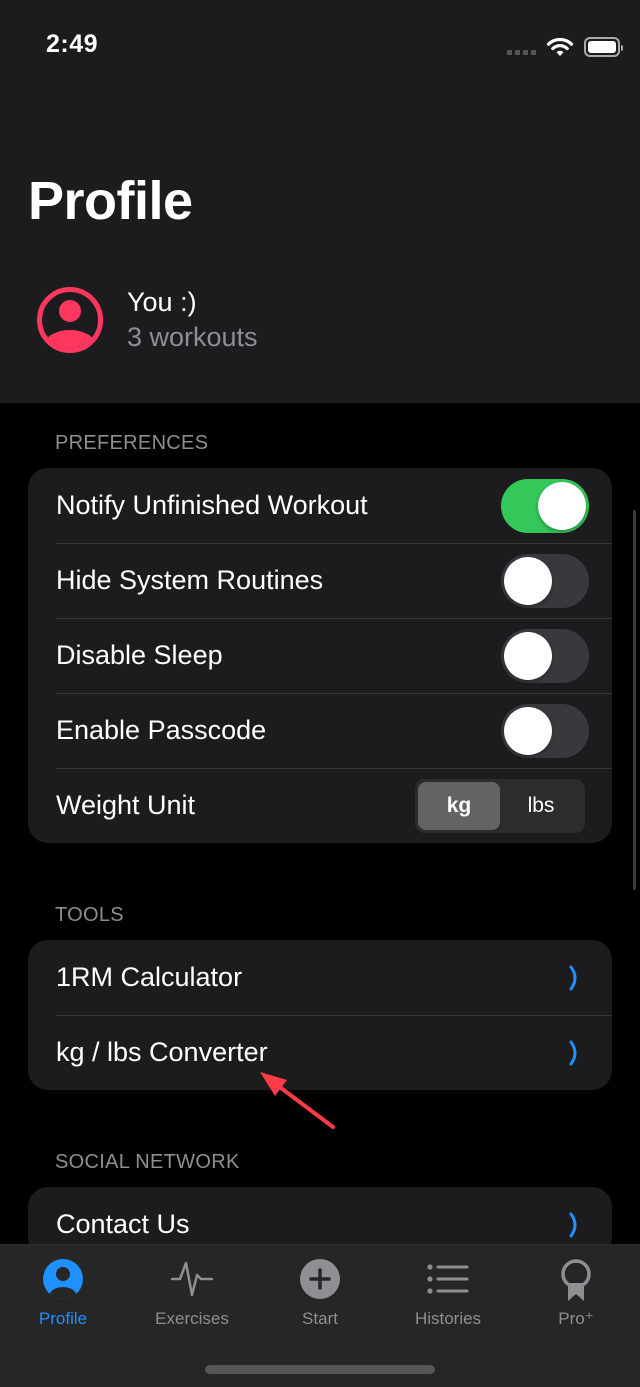 Image resolution: width=640 pixels, height=1387 pixels. Describe the element at coordinates (603, 47) in the screenshot. I see `battery-icon` at that location.